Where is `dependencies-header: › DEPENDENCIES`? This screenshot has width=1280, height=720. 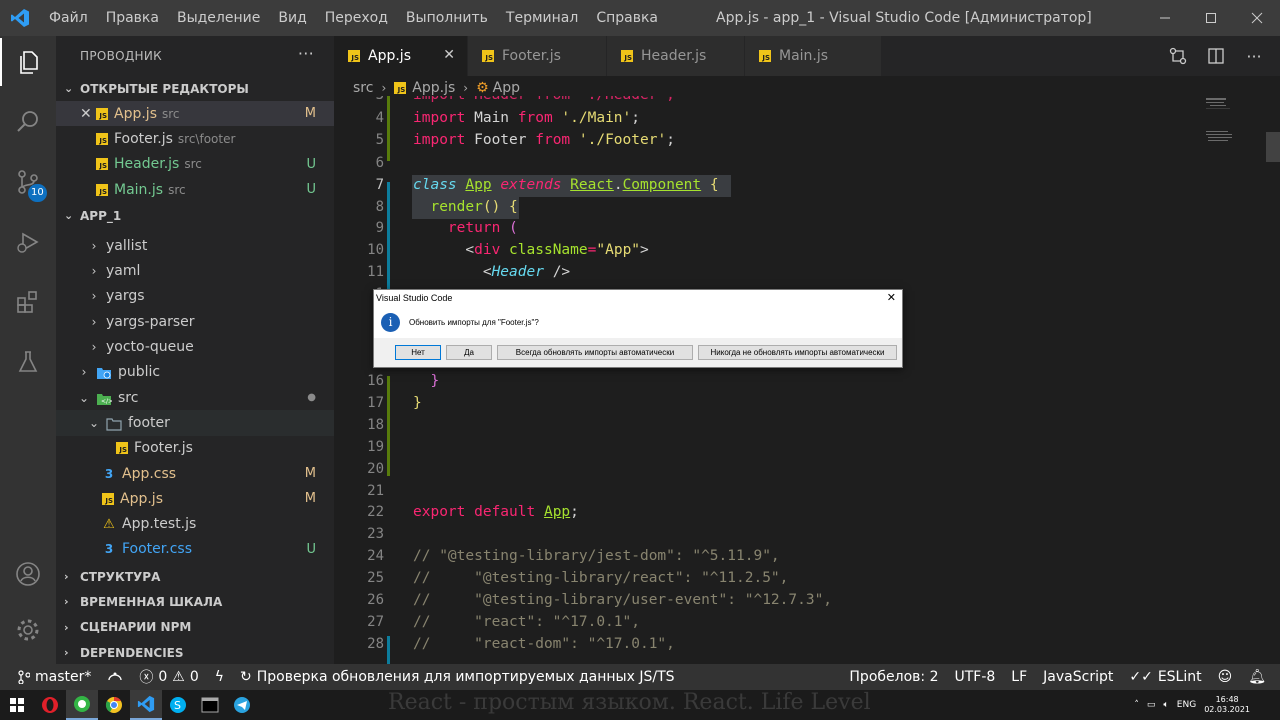 dependencies-header: › DEPENDENCIES is located at coordinates (195, 652).